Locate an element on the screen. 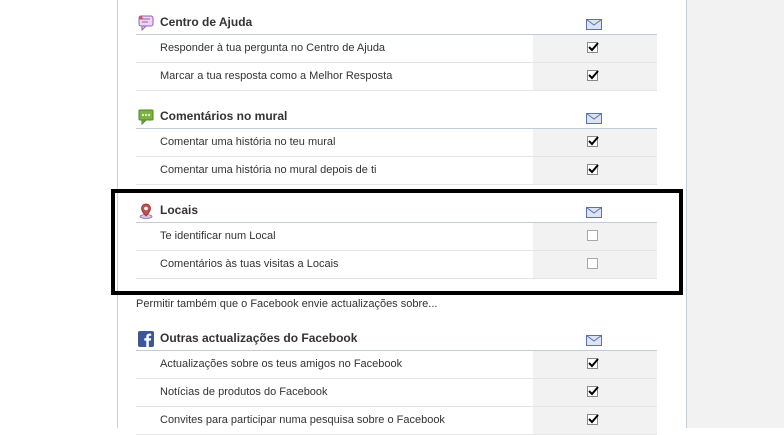  help-center-icon is located at coordinates (146, 23).